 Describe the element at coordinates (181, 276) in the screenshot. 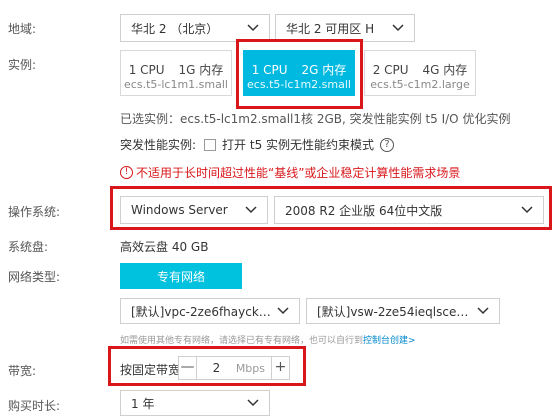

I see `vpc-tab-button: 专有网络` at that location.